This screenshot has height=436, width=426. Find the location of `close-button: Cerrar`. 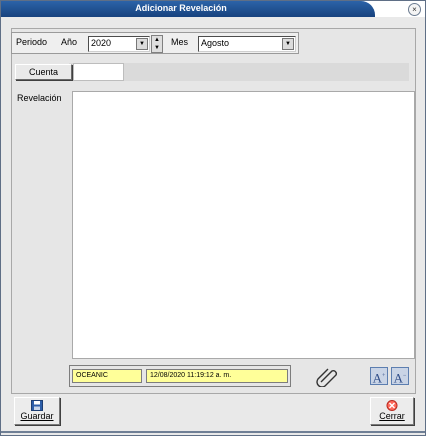

close-button: Cerrar is located at coordinates (392, 411).